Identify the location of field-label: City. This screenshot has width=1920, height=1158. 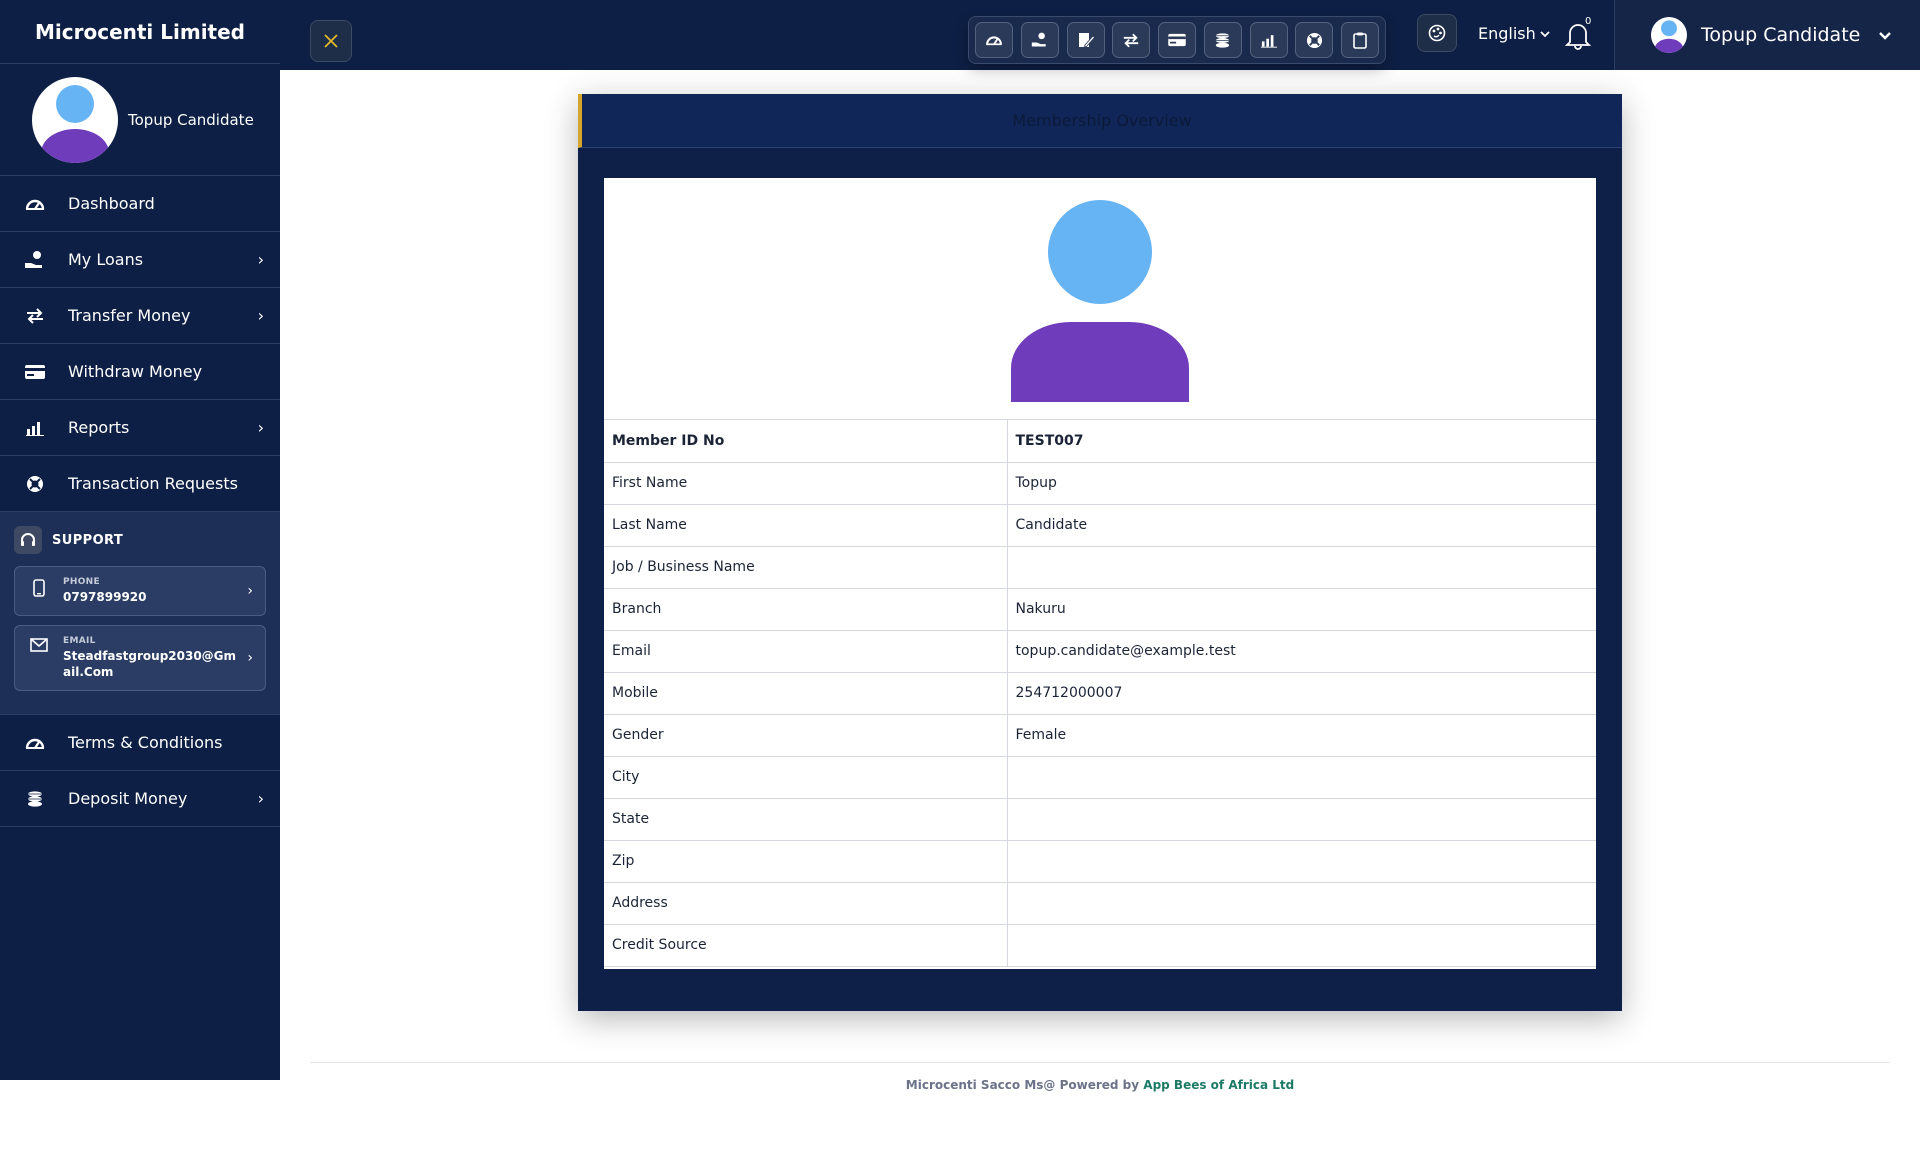
(806, 777).